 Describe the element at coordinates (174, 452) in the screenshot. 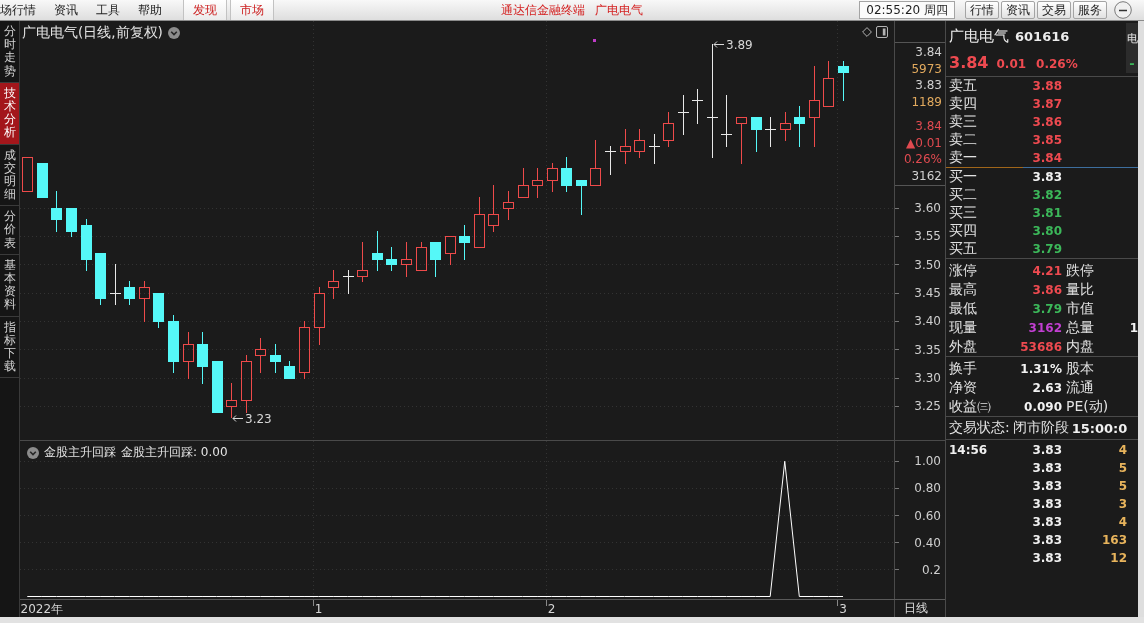

I see `indicator-value: 金股主升回踩: 0.00` at that location.